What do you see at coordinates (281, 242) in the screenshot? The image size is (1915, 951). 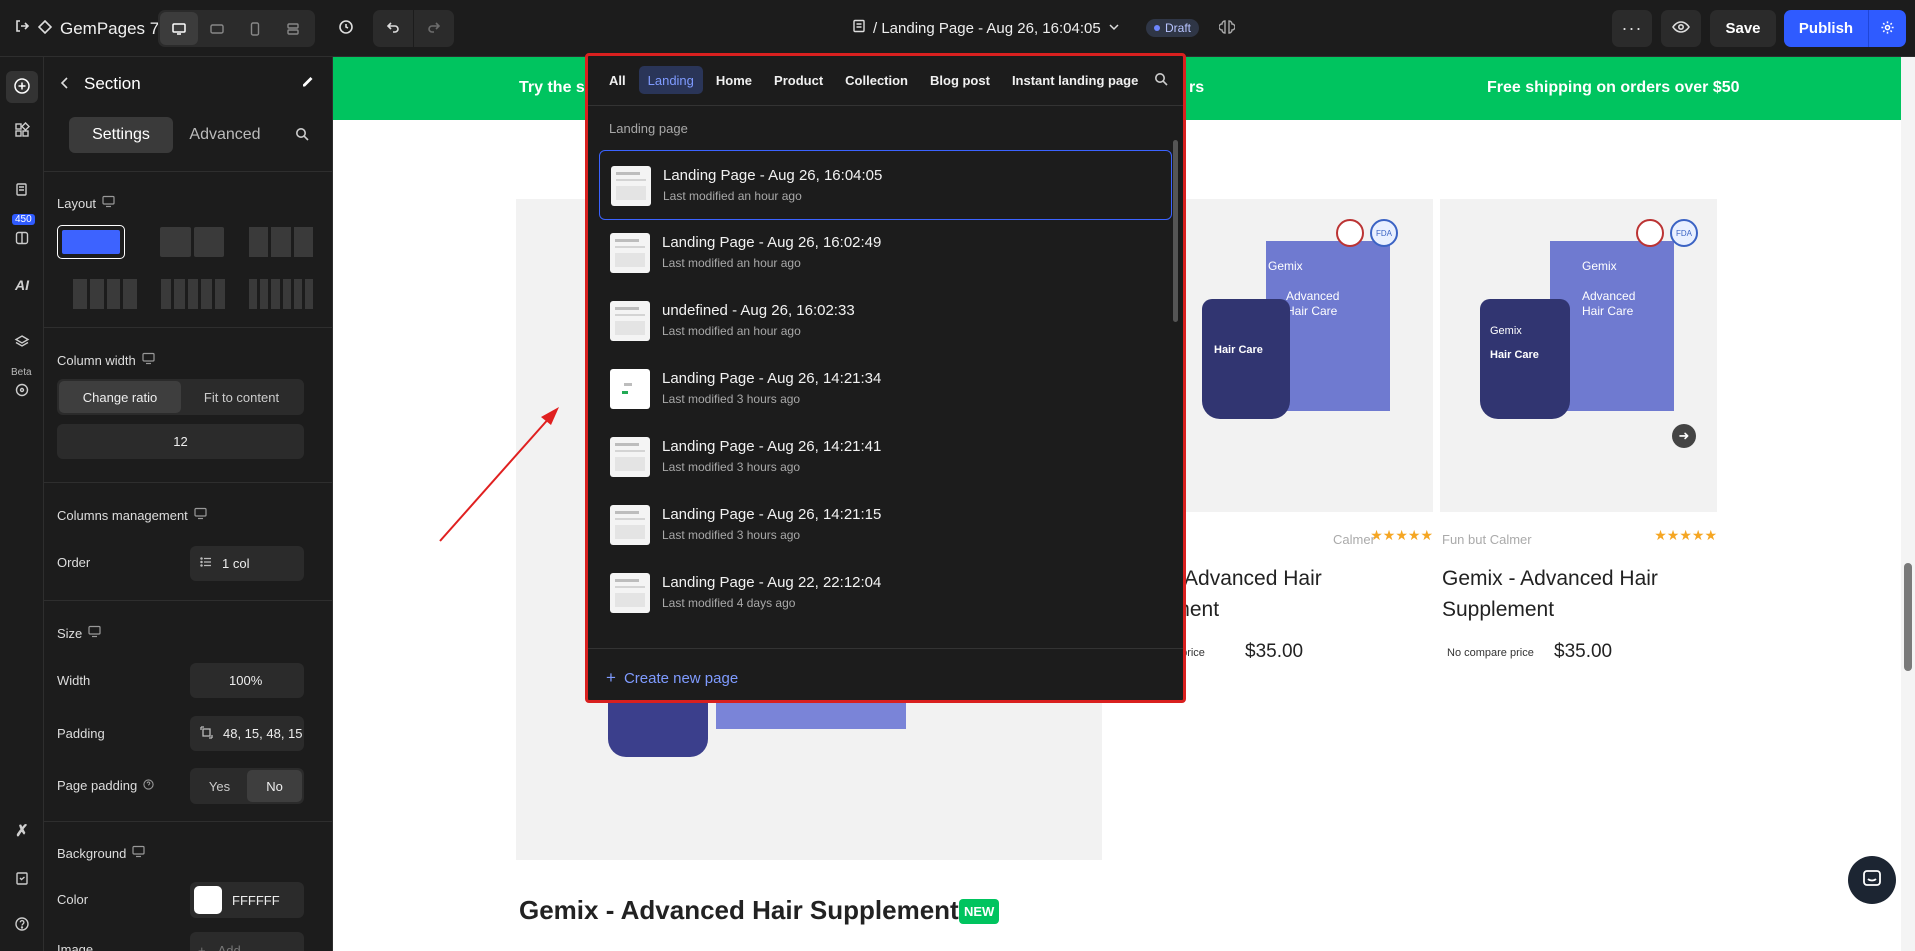 I see `layout-option-3col` at bounding box center [281, 242].